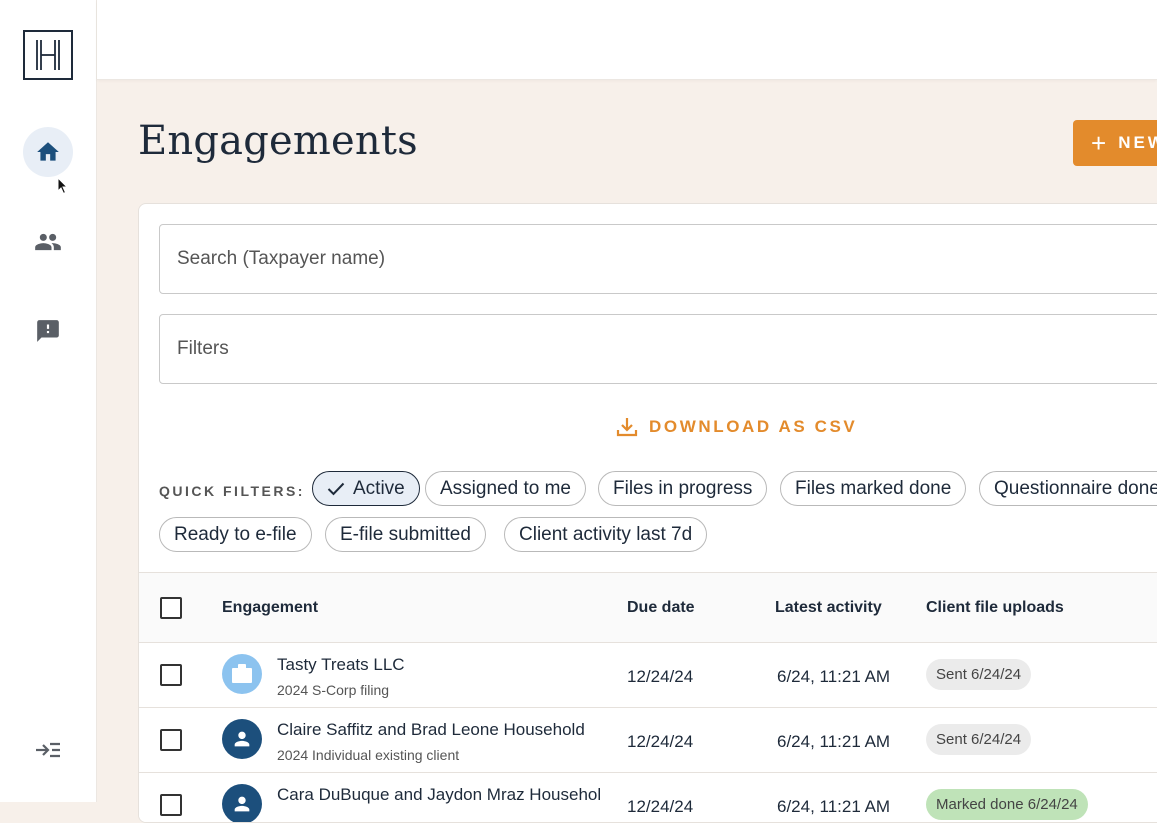 The image size is (1157, 823). I want to click on engagement-subtitle: 2024 Individual existing client, so click(368, 755).